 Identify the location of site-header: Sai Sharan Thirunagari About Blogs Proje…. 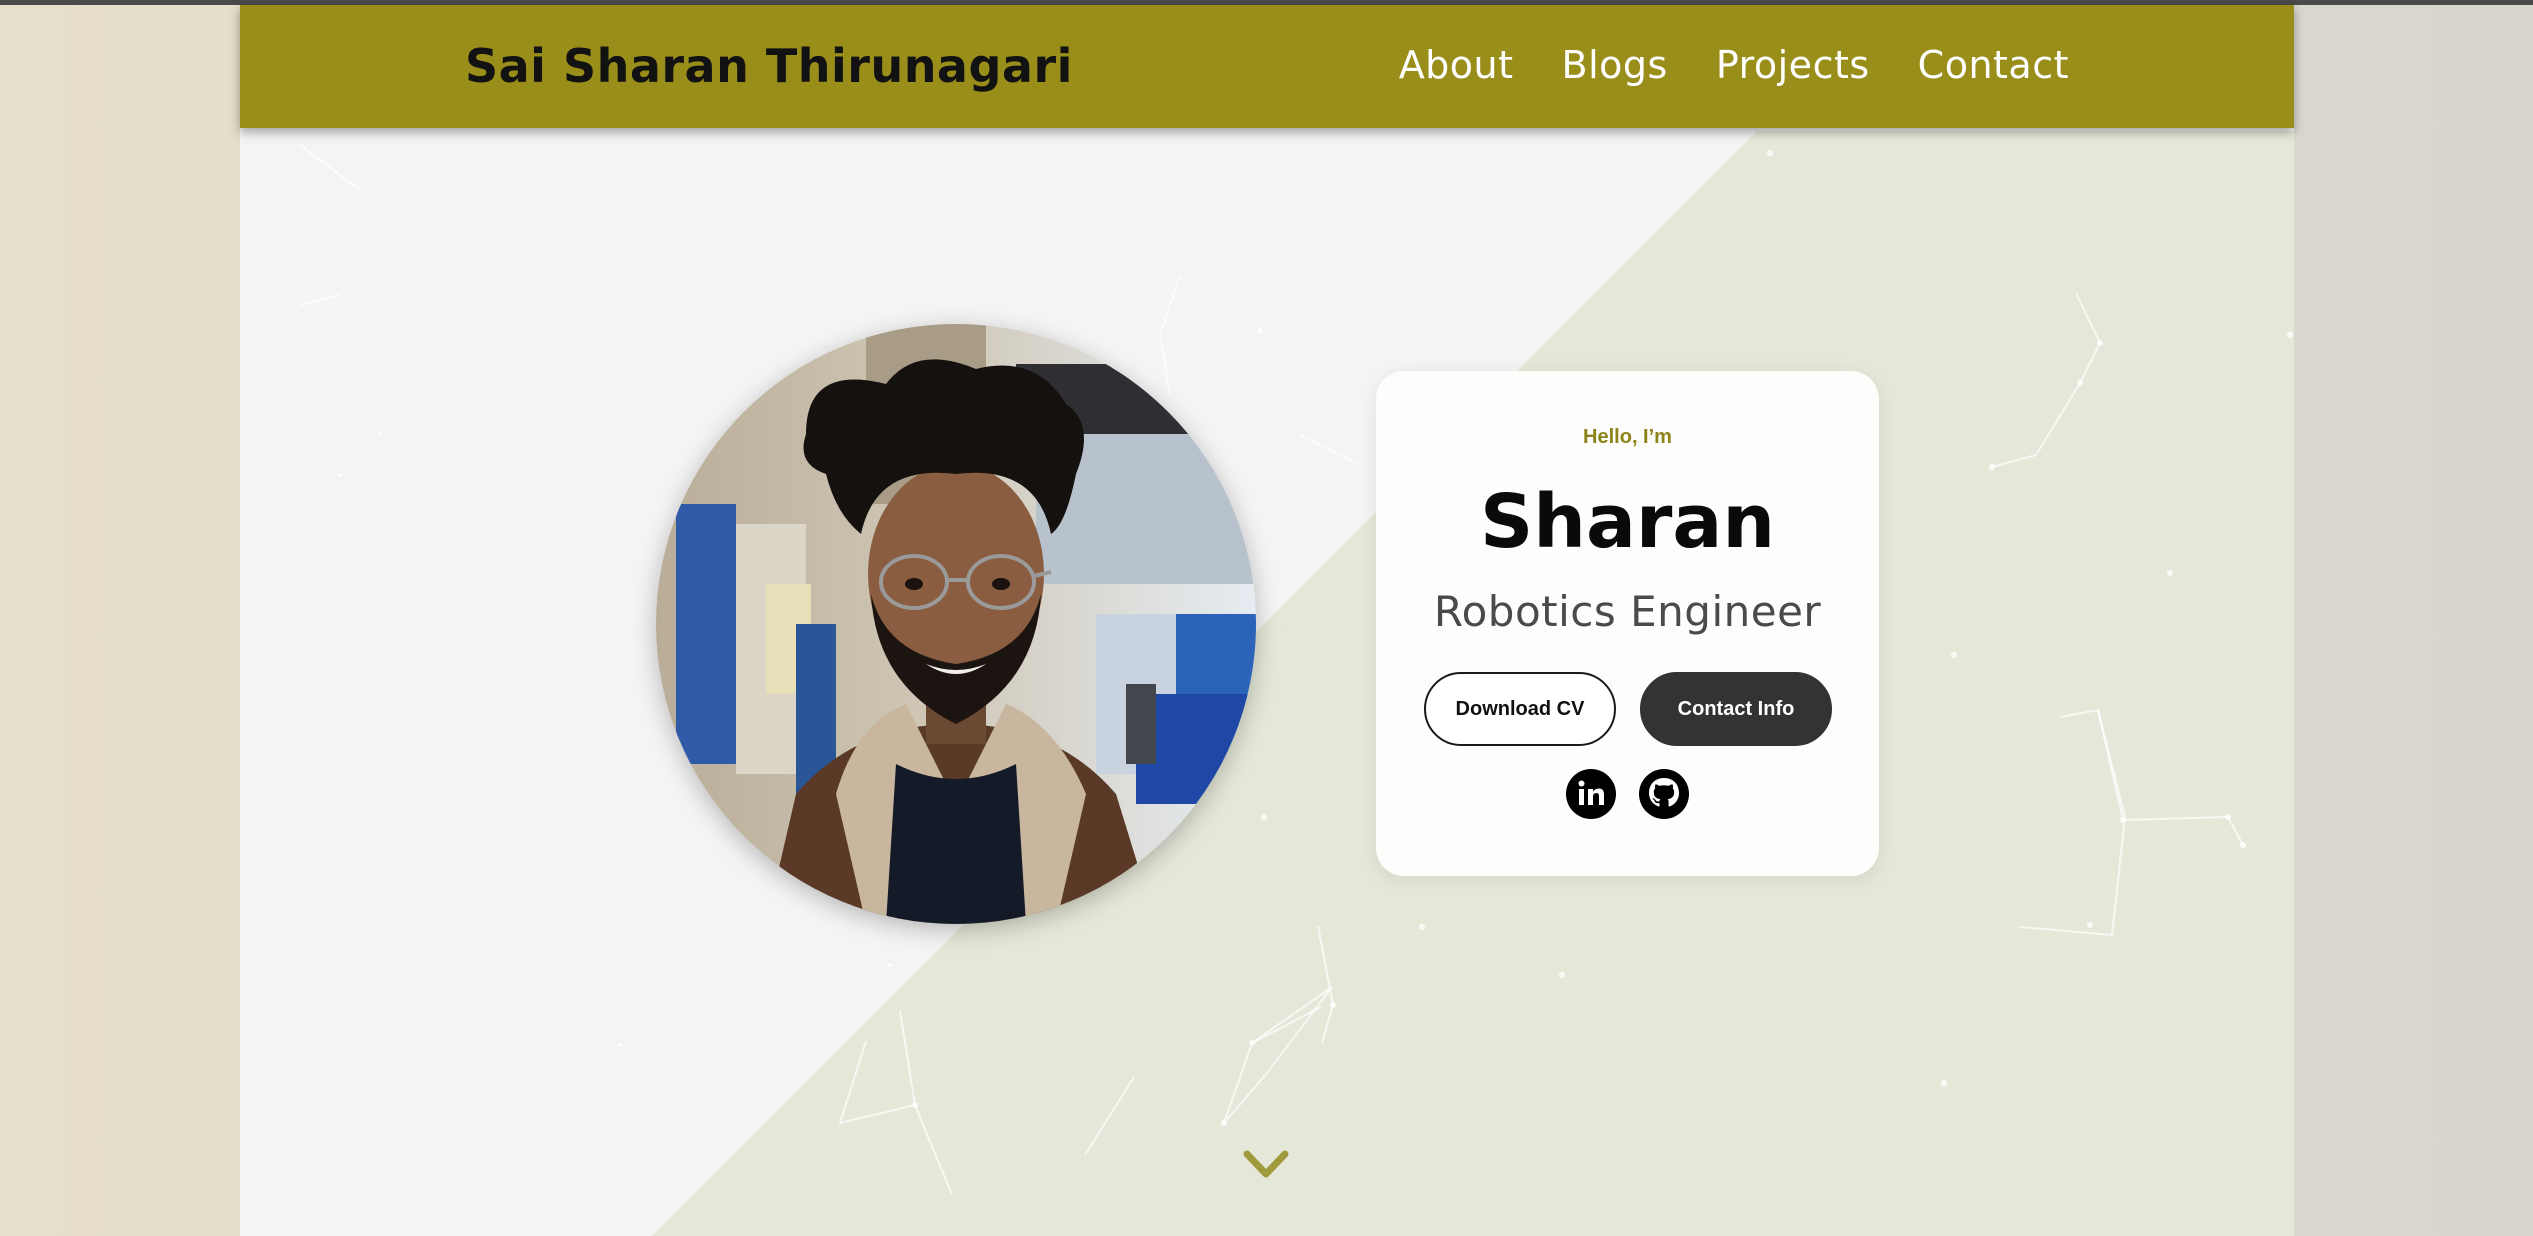
(1267, 66).